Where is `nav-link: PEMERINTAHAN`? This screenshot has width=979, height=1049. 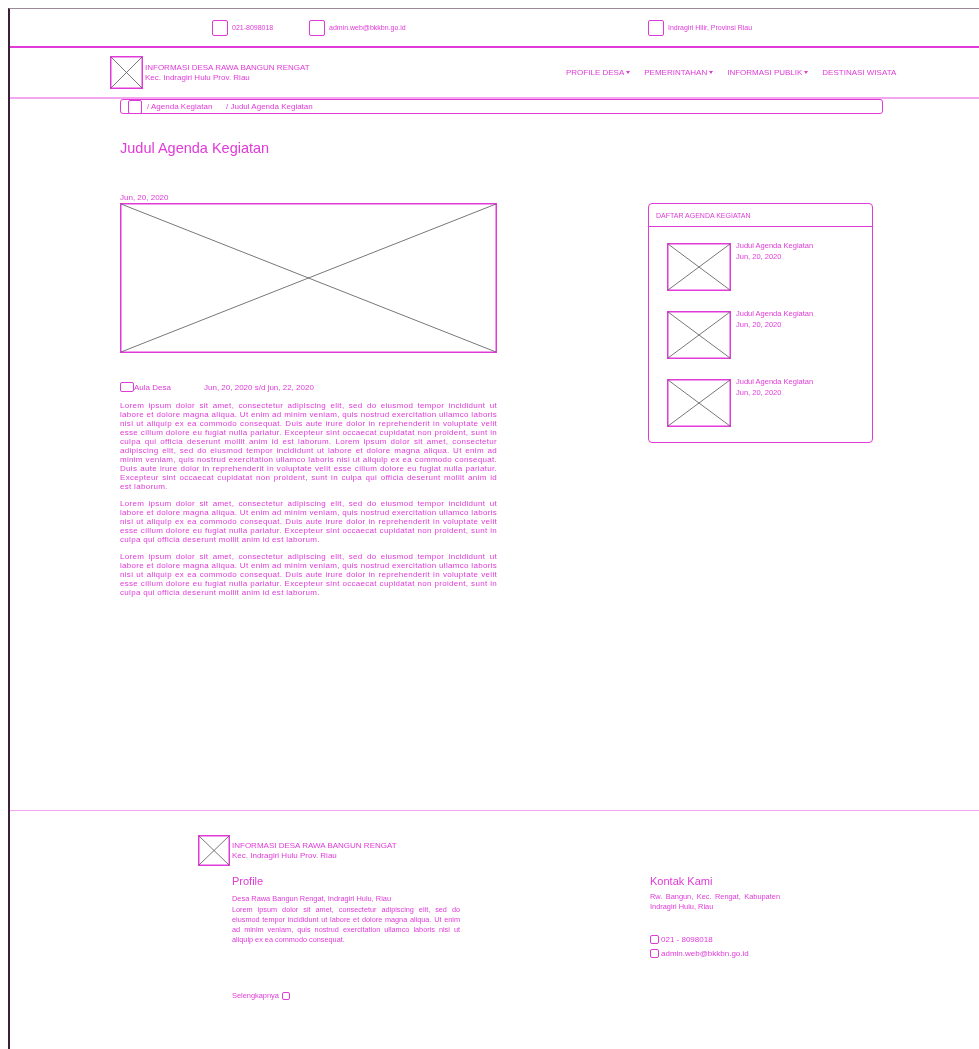
nav-link: PEMERINTAHAN is located at coordinates (679, 72).